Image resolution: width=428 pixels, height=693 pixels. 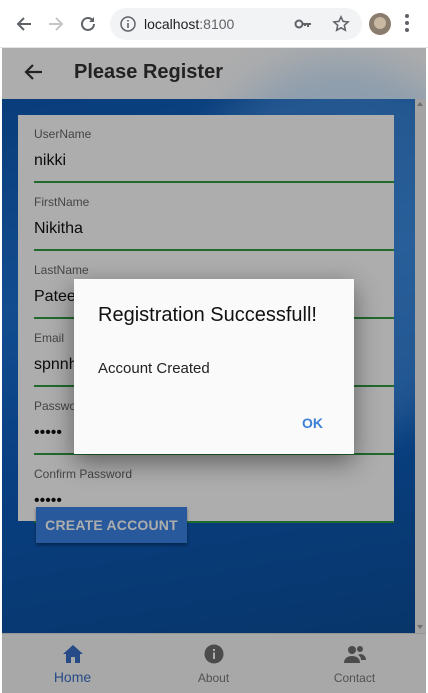 I want to click on dialog-title: Registration Successfull!, so click(x=207, y=315).